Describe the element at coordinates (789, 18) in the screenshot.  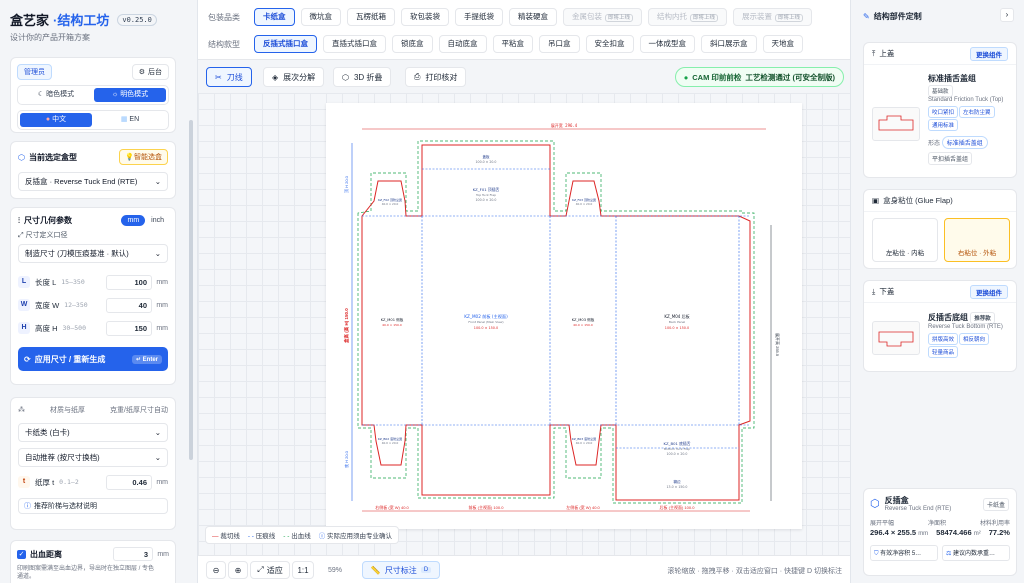
I see `coming-soon-tag: 即将上线` at that location.